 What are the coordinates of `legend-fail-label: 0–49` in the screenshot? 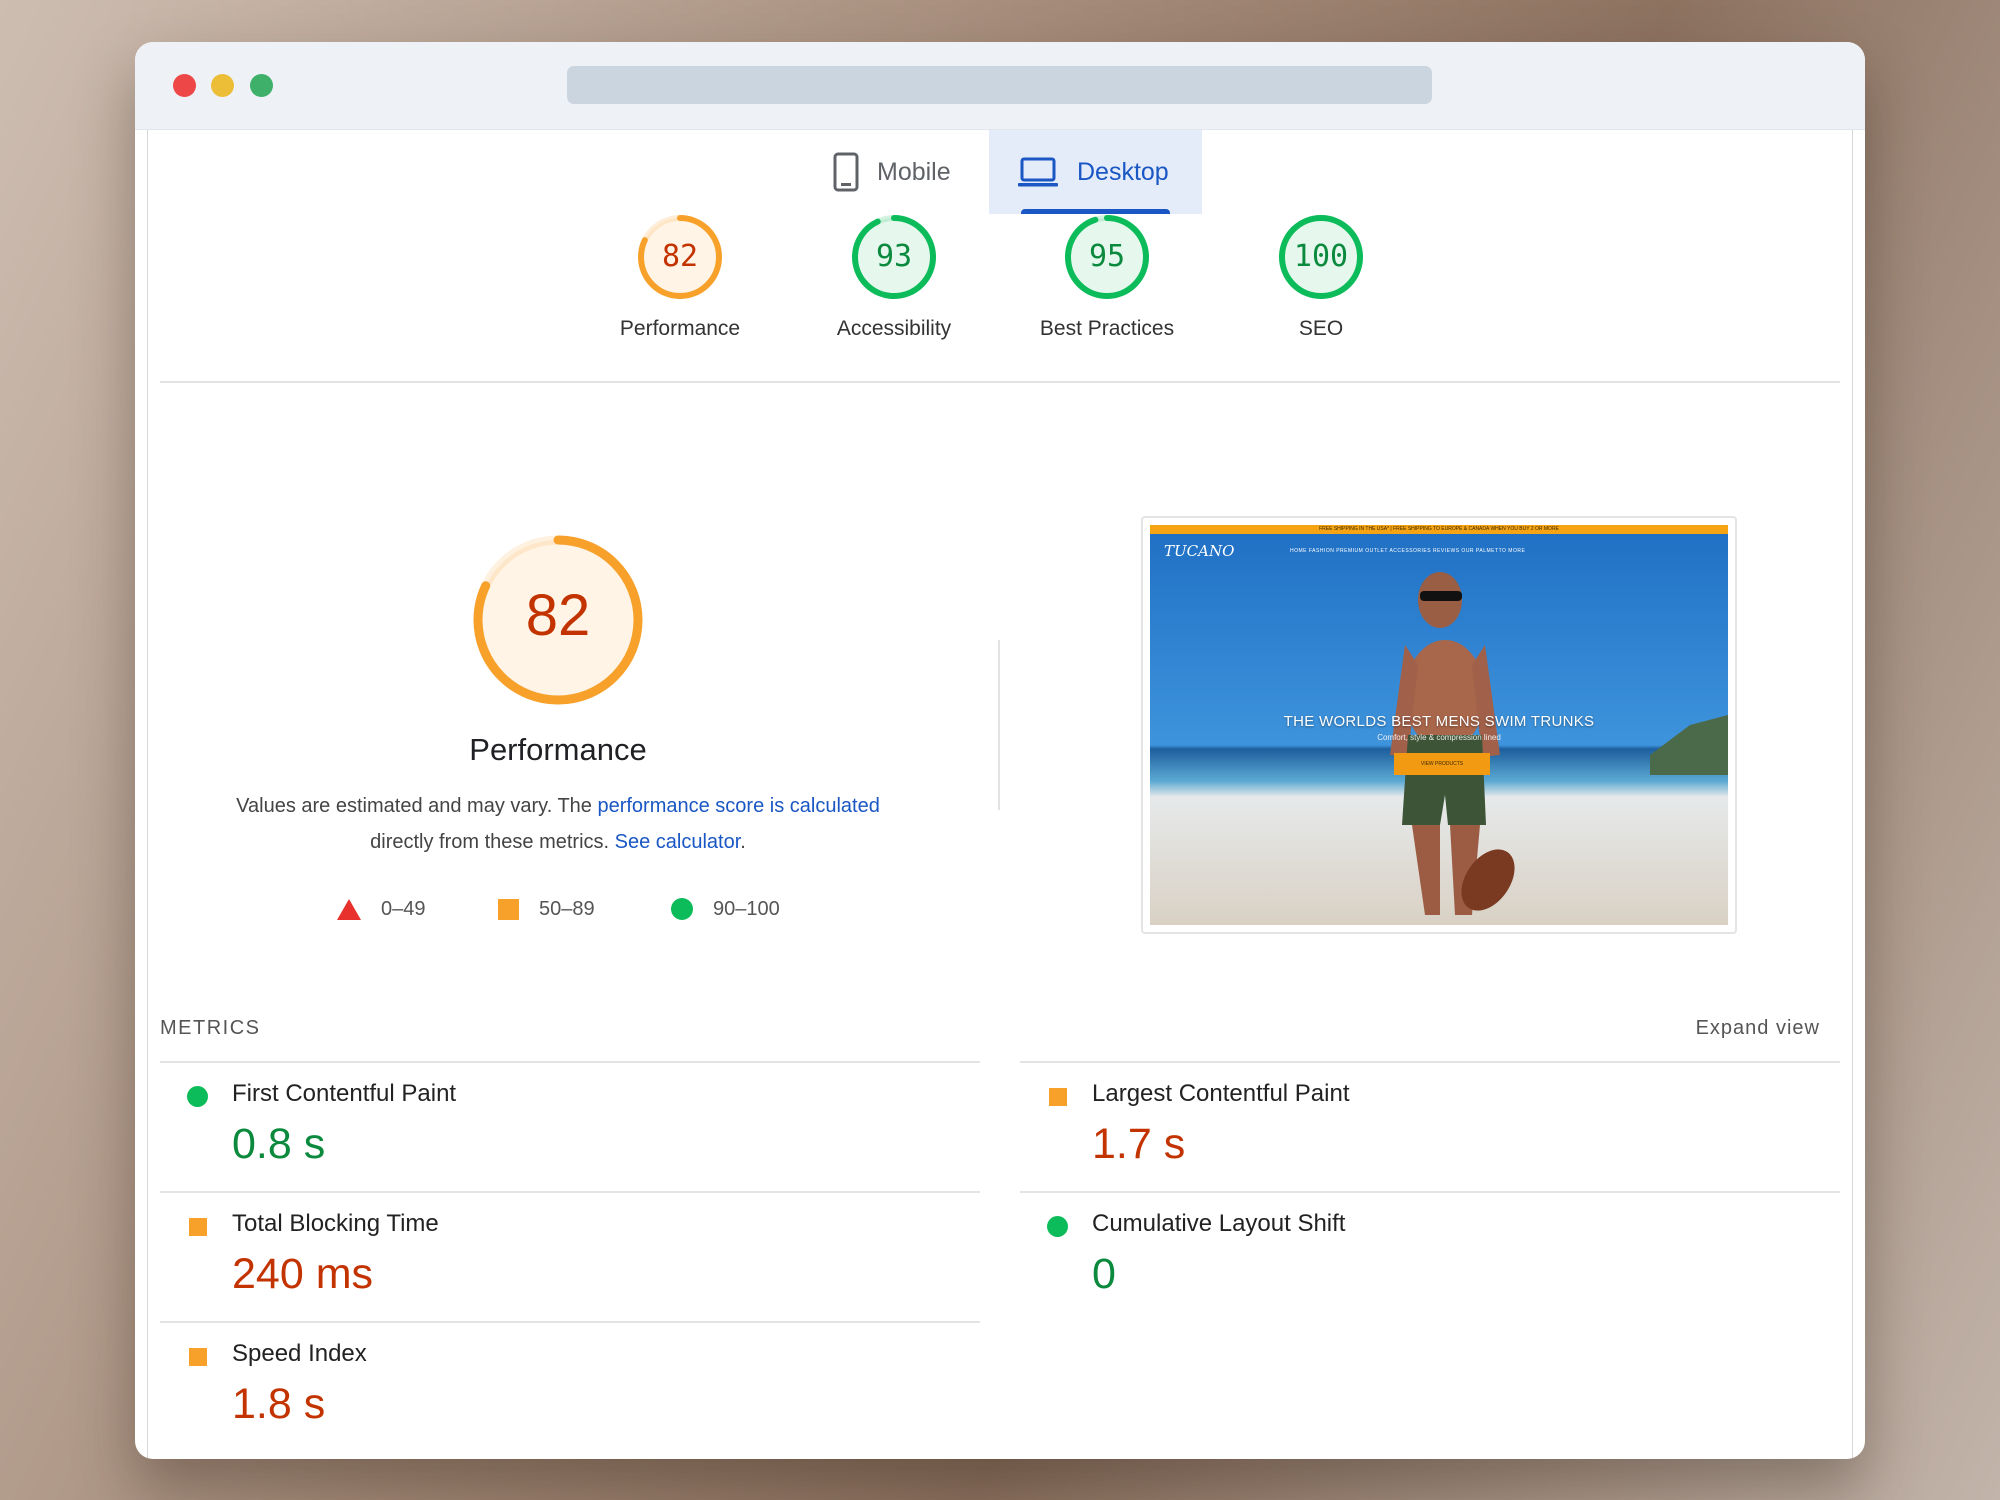 It's located at (403, 908).